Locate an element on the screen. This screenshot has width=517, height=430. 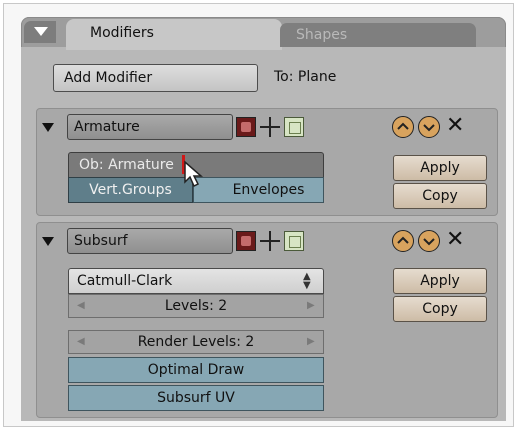
armature-name-field: Armature is located at coordinates (150, 127).